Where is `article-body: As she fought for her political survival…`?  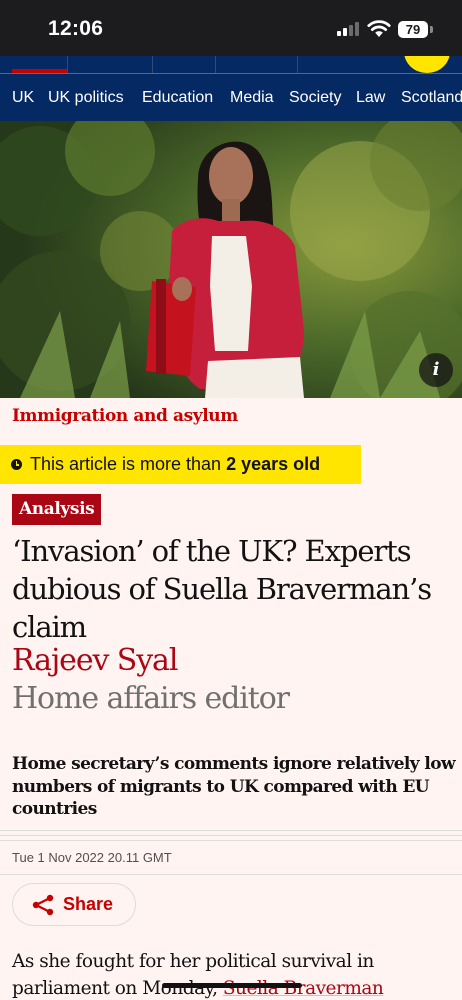
article-body: As she fought for her political survival… is located at coordinates (234, 974).